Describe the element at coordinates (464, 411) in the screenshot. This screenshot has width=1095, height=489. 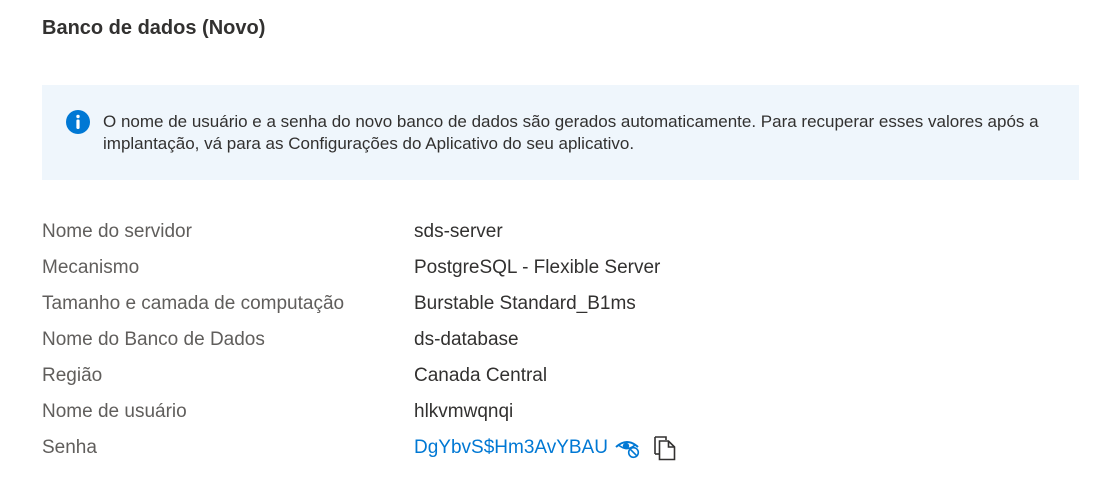
I see `detail-value: hlkvmwqnqi` at that location.